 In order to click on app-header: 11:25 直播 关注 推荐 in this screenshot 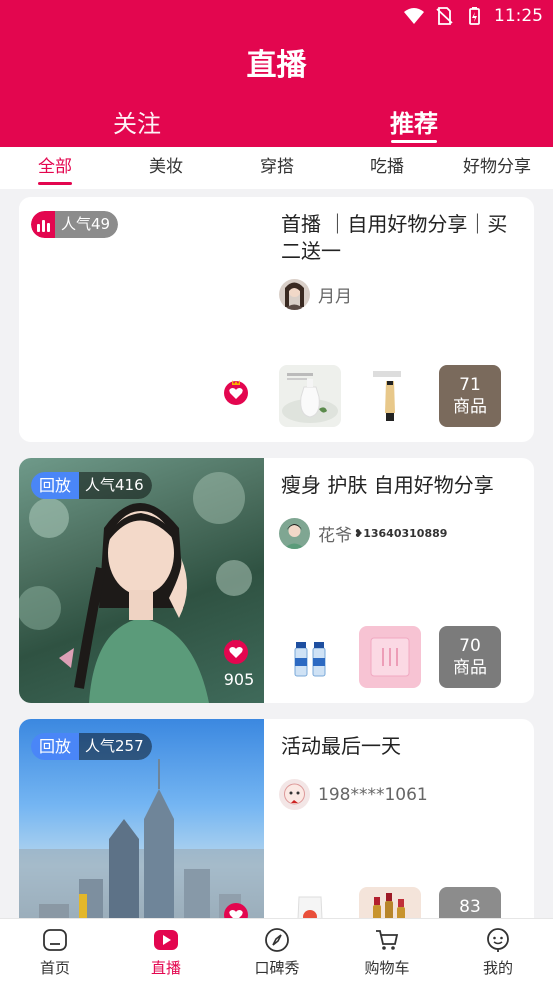, I will do `click(276, 73)`.